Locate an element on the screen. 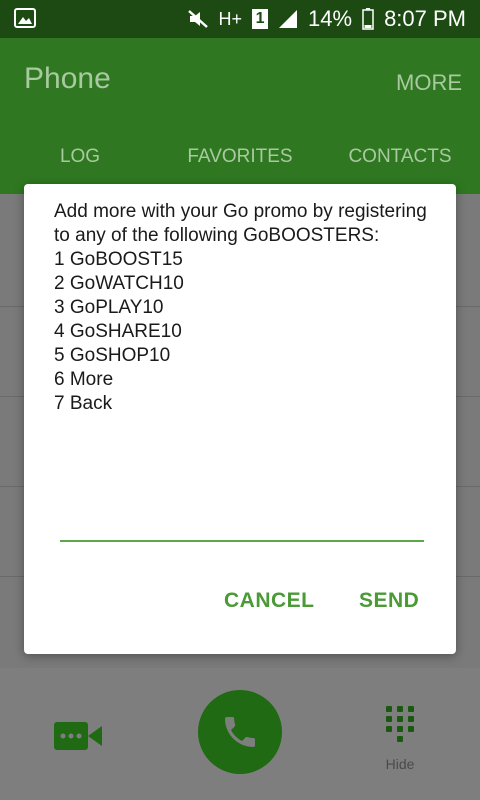 The image size is (480, 800). status-bar: H+ 1 14% 8:07 PM is located at coordinates (240, 19).